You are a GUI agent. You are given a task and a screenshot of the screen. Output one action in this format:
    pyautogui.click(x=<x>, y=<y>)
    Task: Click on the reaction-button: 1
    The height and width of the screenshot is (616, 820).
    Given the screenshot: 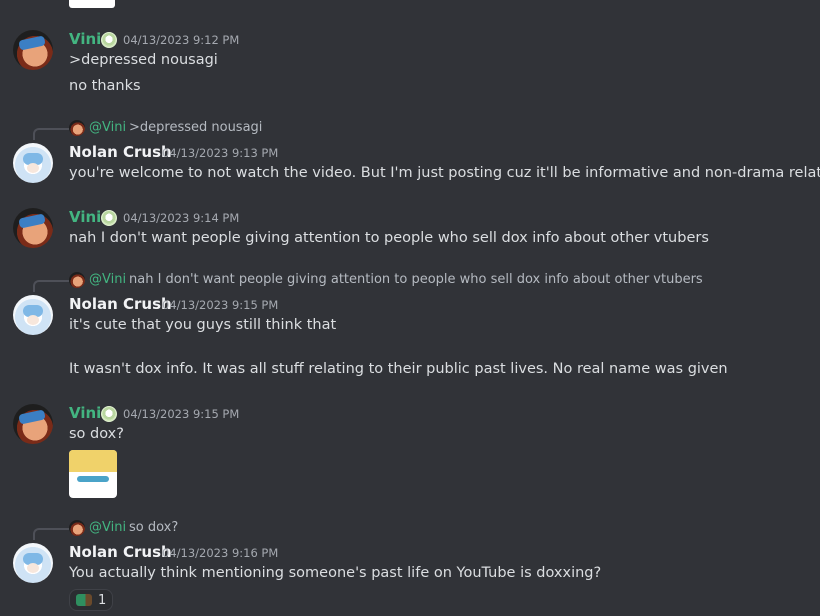 What is the action you would take?
    pyautogui.click(x=91, y=600)
    